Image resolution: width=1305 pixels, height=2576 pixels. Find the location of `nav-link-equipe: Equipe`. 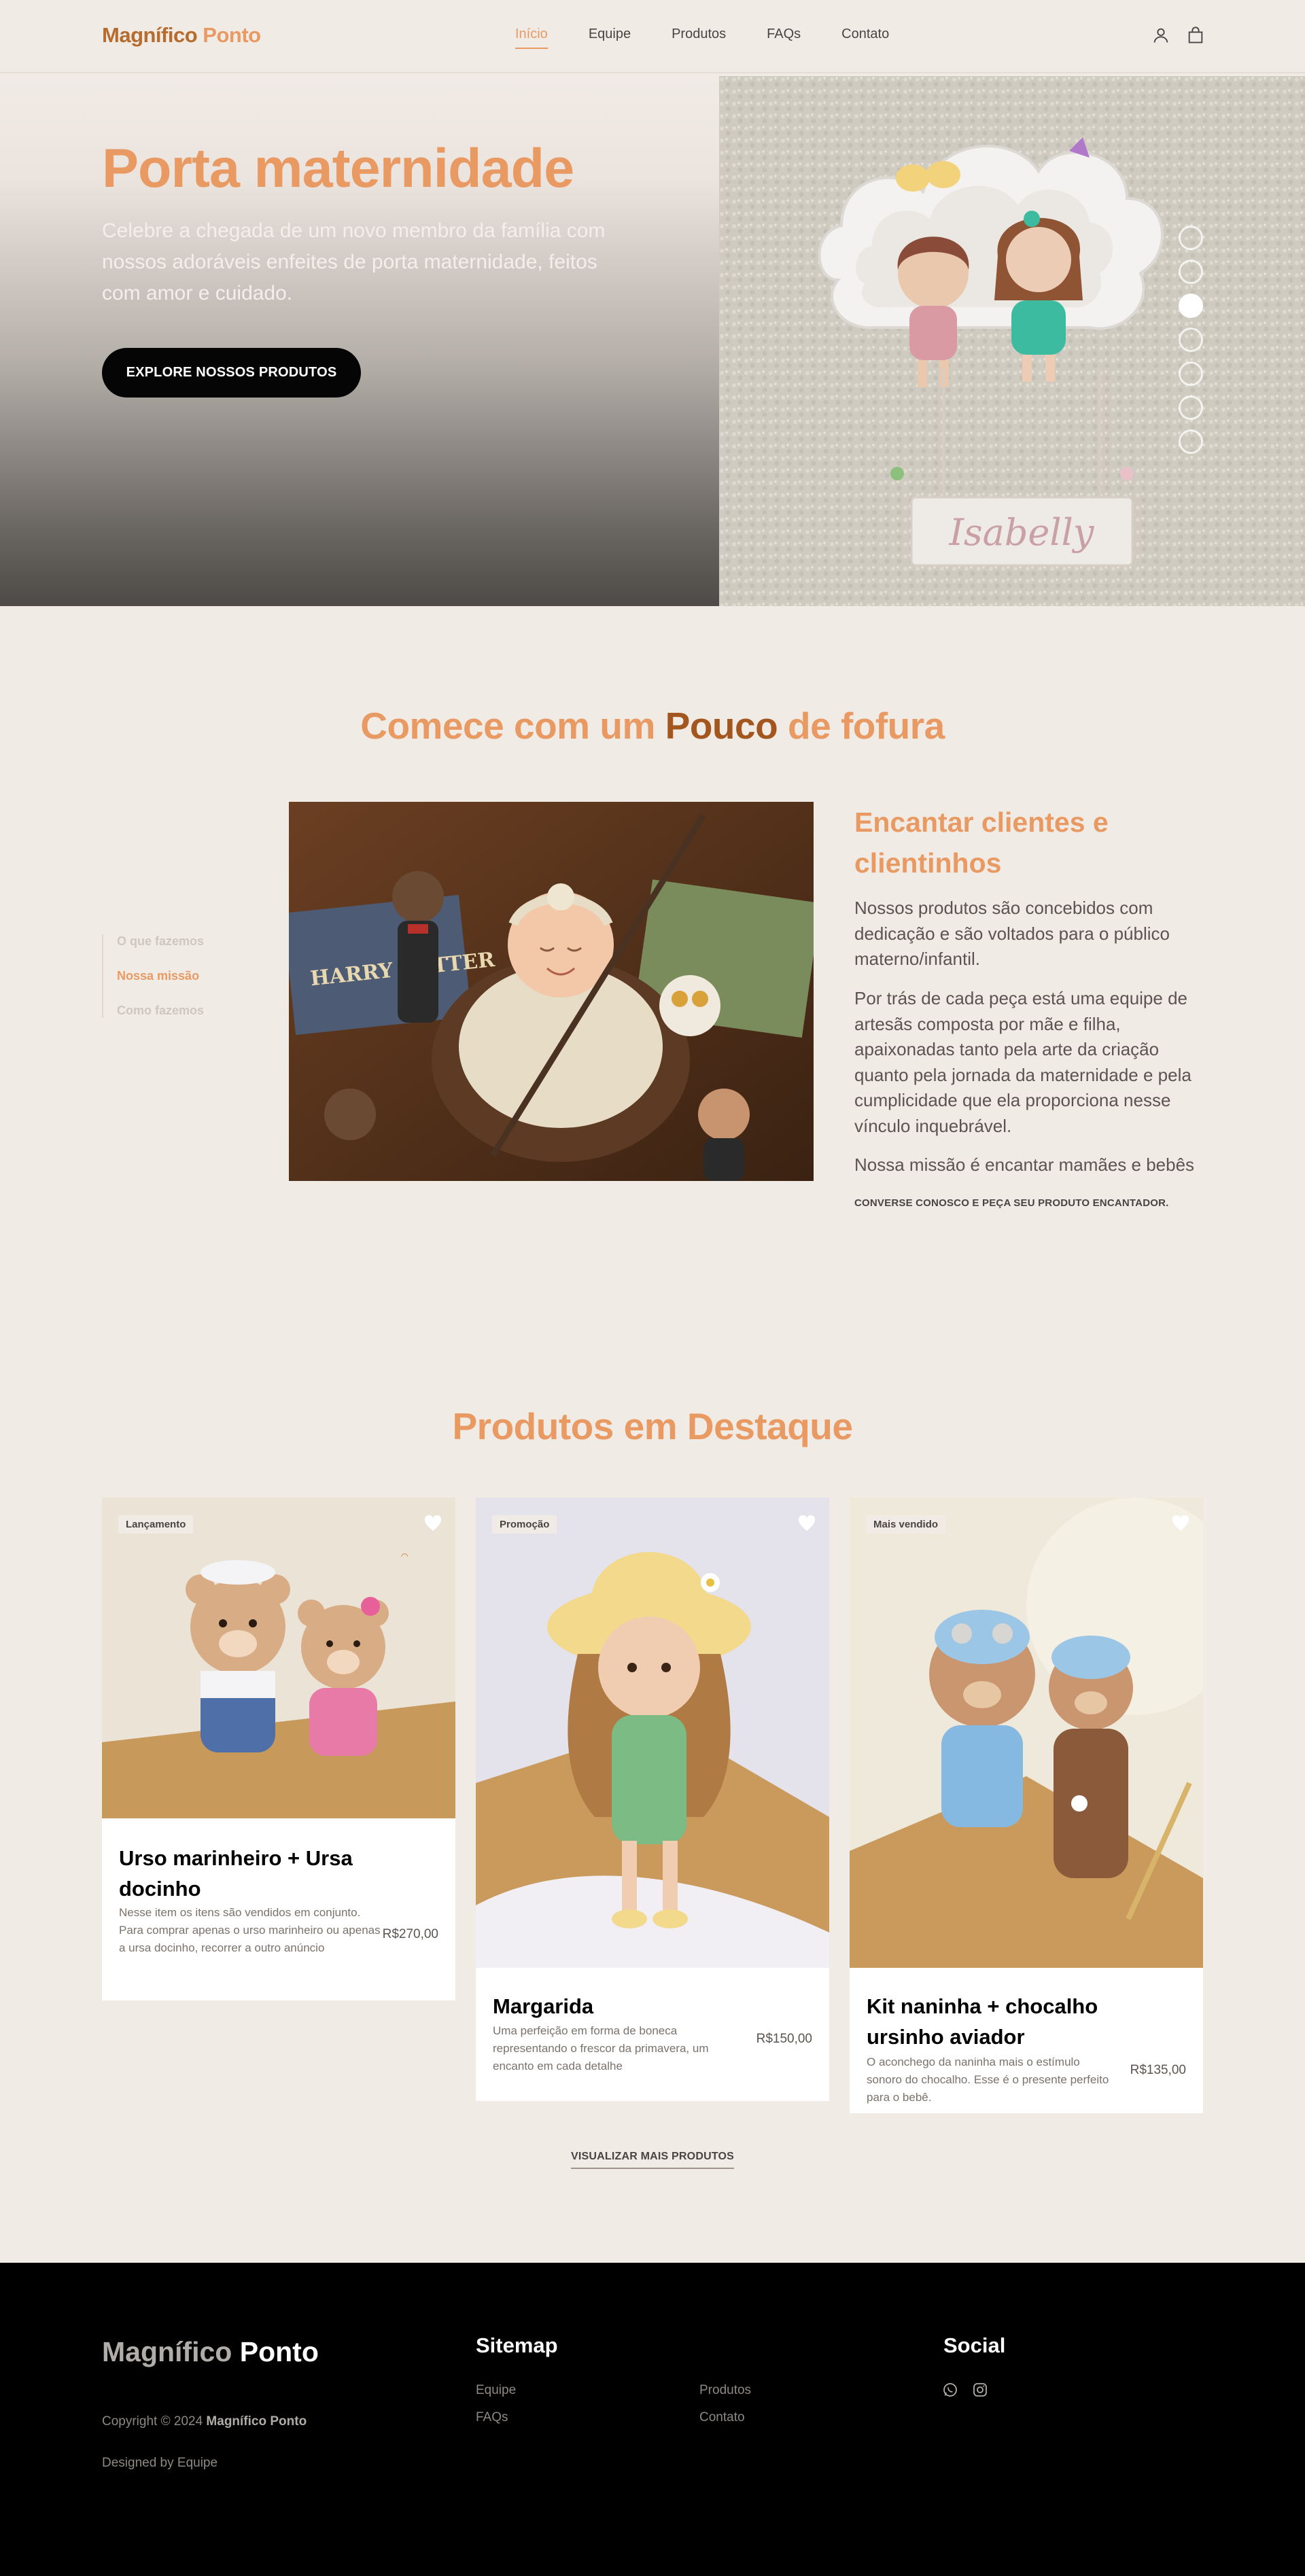

nav-link-equipe: Equipe is located at coordinates (610, 38).